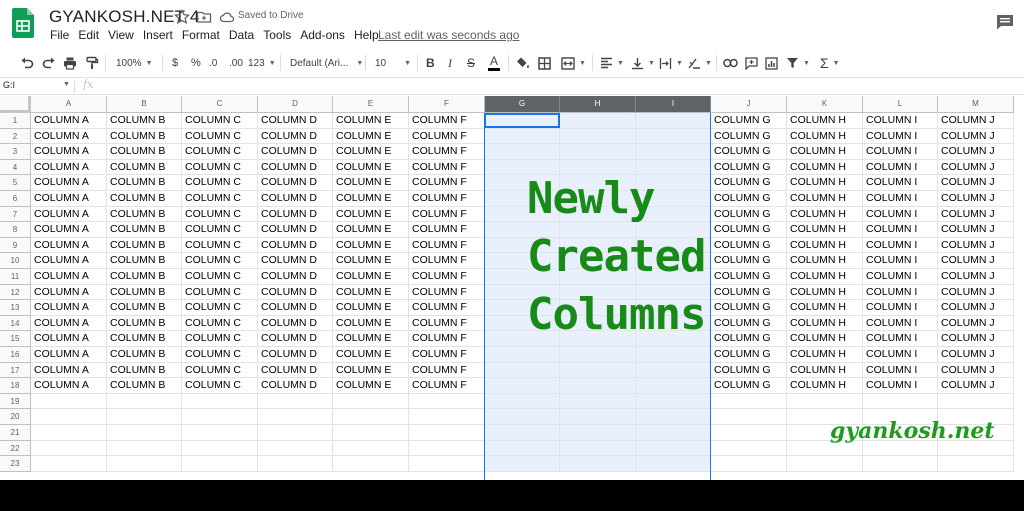 The image size is (1024, 511). I want to click on menu-data: Data, so click(241, 36).